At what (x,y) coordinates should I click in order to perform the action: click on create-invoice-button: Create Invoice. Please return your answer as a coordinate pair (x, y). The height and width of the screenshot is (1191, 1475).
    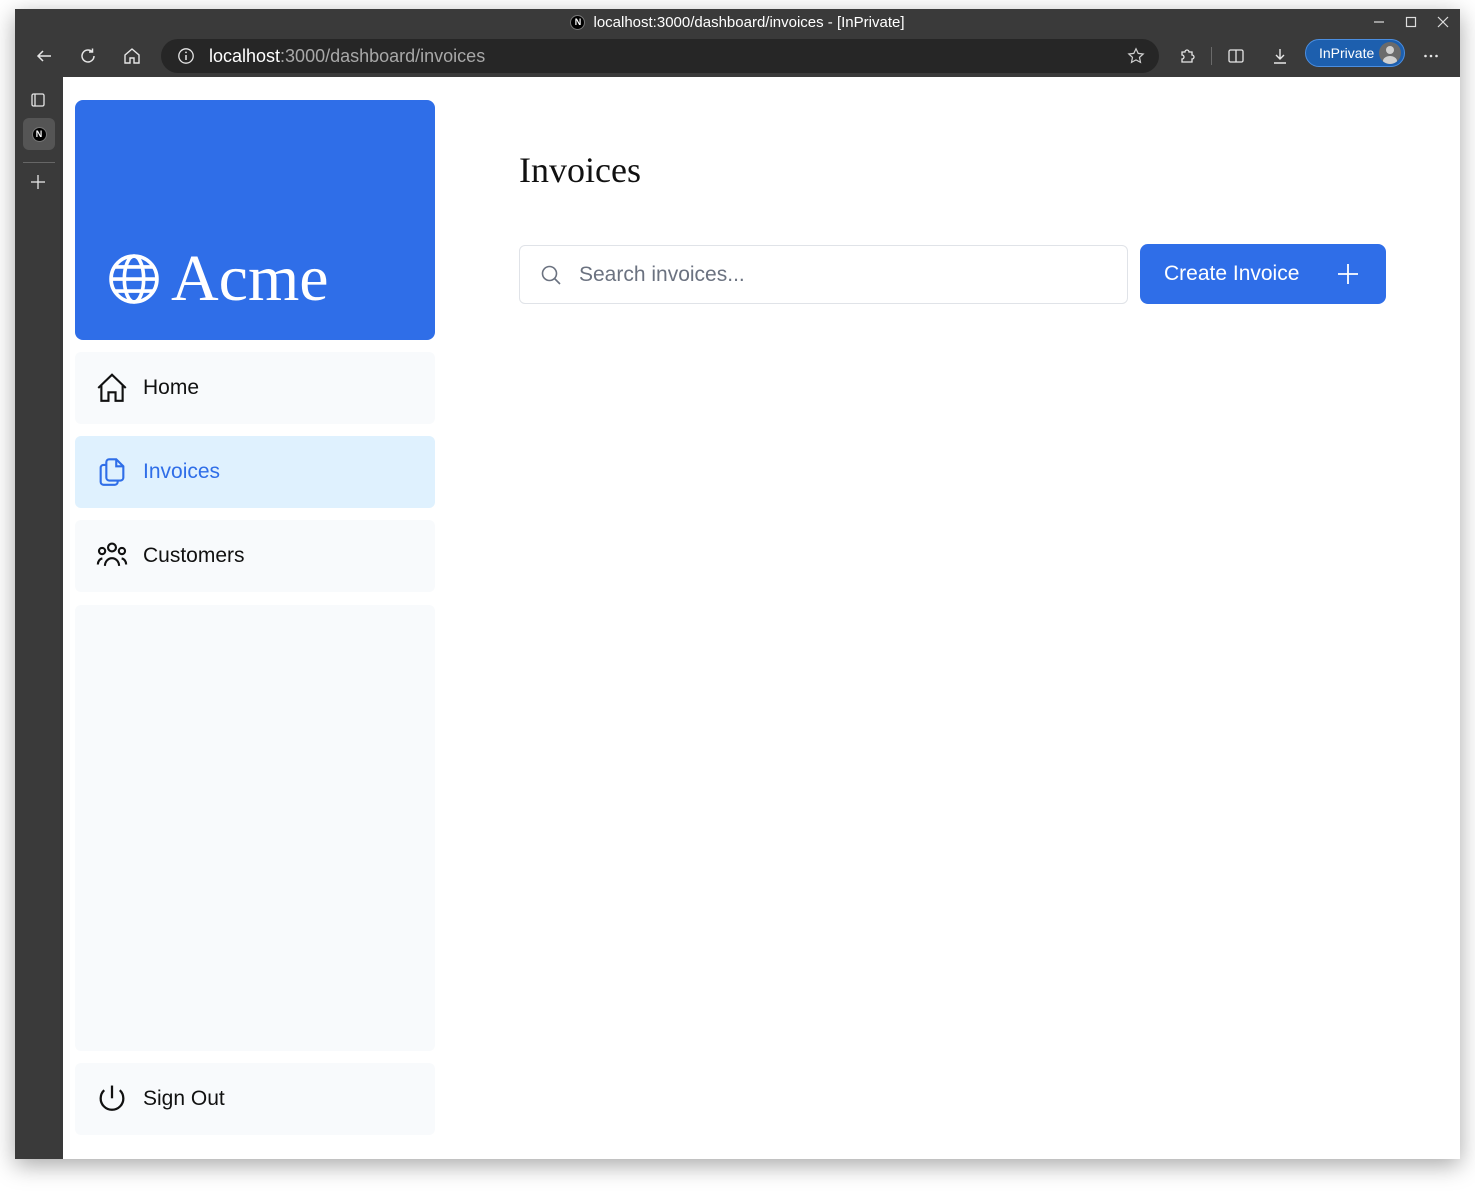
    Looking at the image, I should click on (1263, 274).